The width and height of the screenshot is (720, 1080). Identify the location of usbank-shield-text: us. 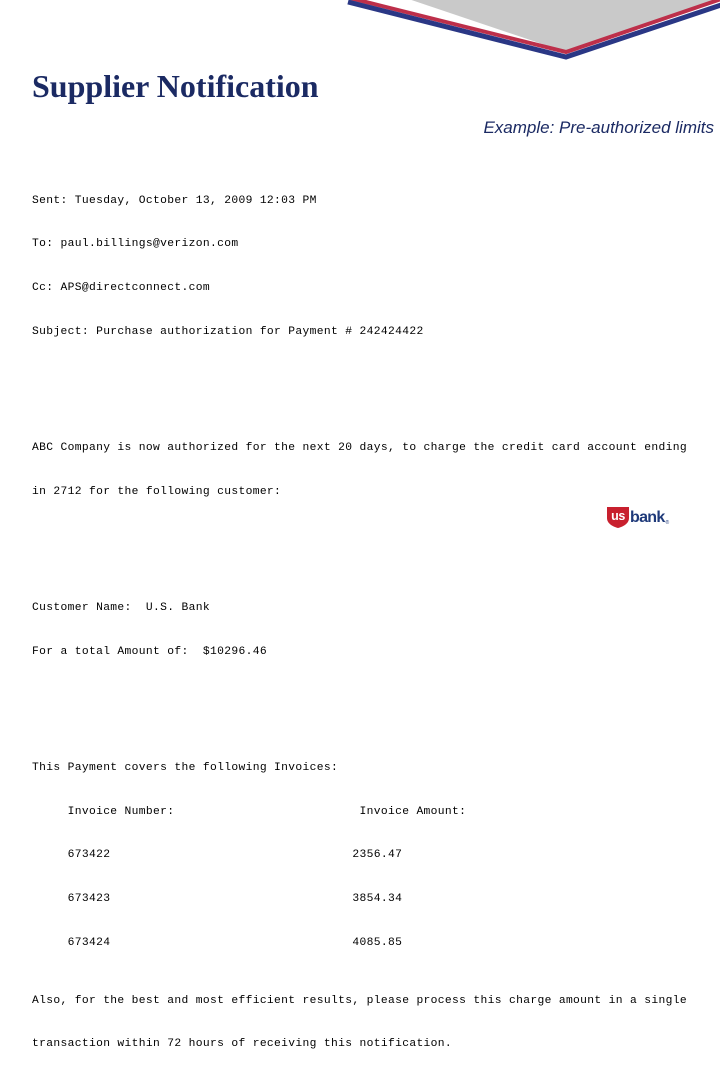
(618, 515).